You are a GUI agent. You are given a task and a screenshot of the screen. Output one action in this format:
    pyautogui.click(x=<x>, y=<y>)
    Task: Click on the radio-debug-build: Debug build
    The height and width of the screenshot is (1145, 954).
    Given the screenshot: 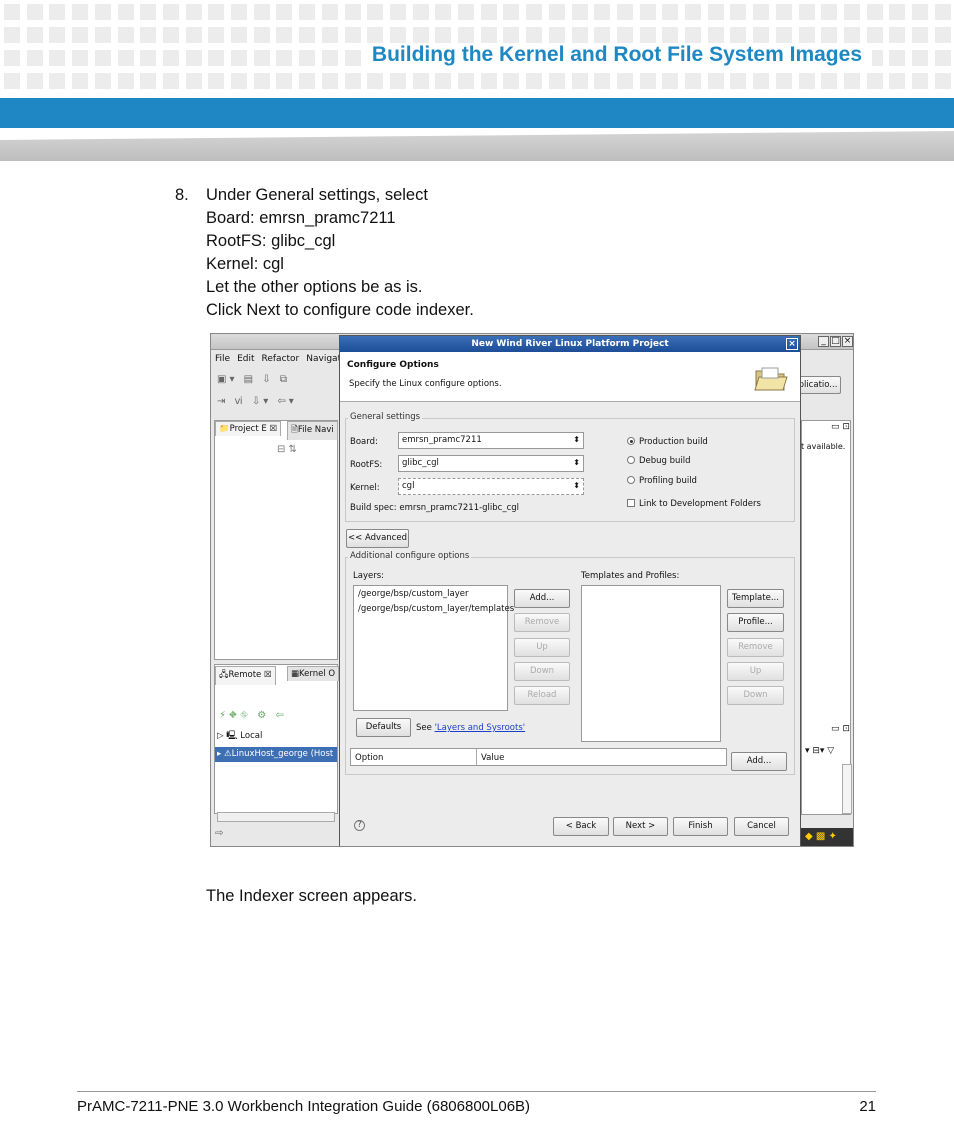 What is the action you would take?
    pyautogui.click(x=659, y=461)
    